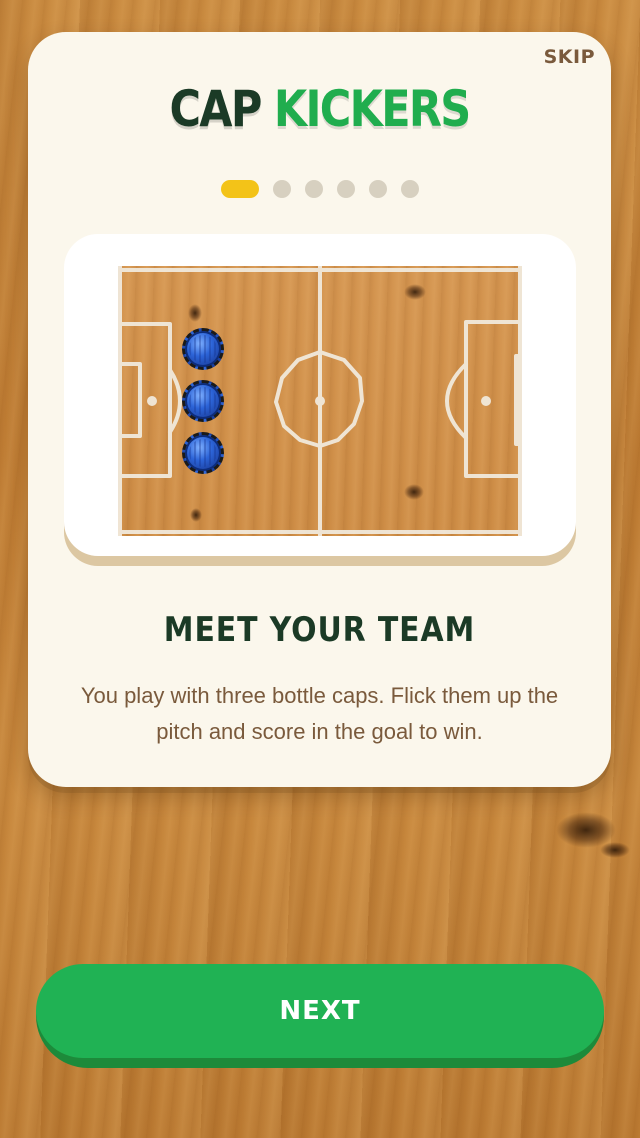  I want to click on next-button-shadow: NEXT, so click(320, 1016).